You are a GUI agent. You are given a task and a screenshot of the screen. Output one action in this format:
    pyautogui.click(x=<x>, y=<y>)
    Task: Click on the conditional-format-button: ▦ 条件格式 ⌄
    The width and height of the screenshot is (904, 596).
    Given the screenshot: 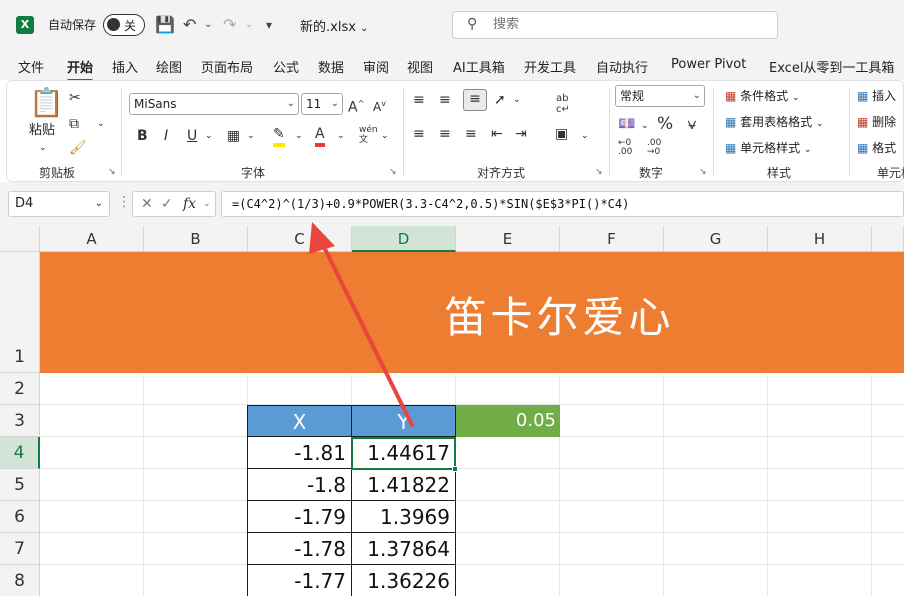 What is the action you would take?
    pyautogui.click(x=762, y=97)
    